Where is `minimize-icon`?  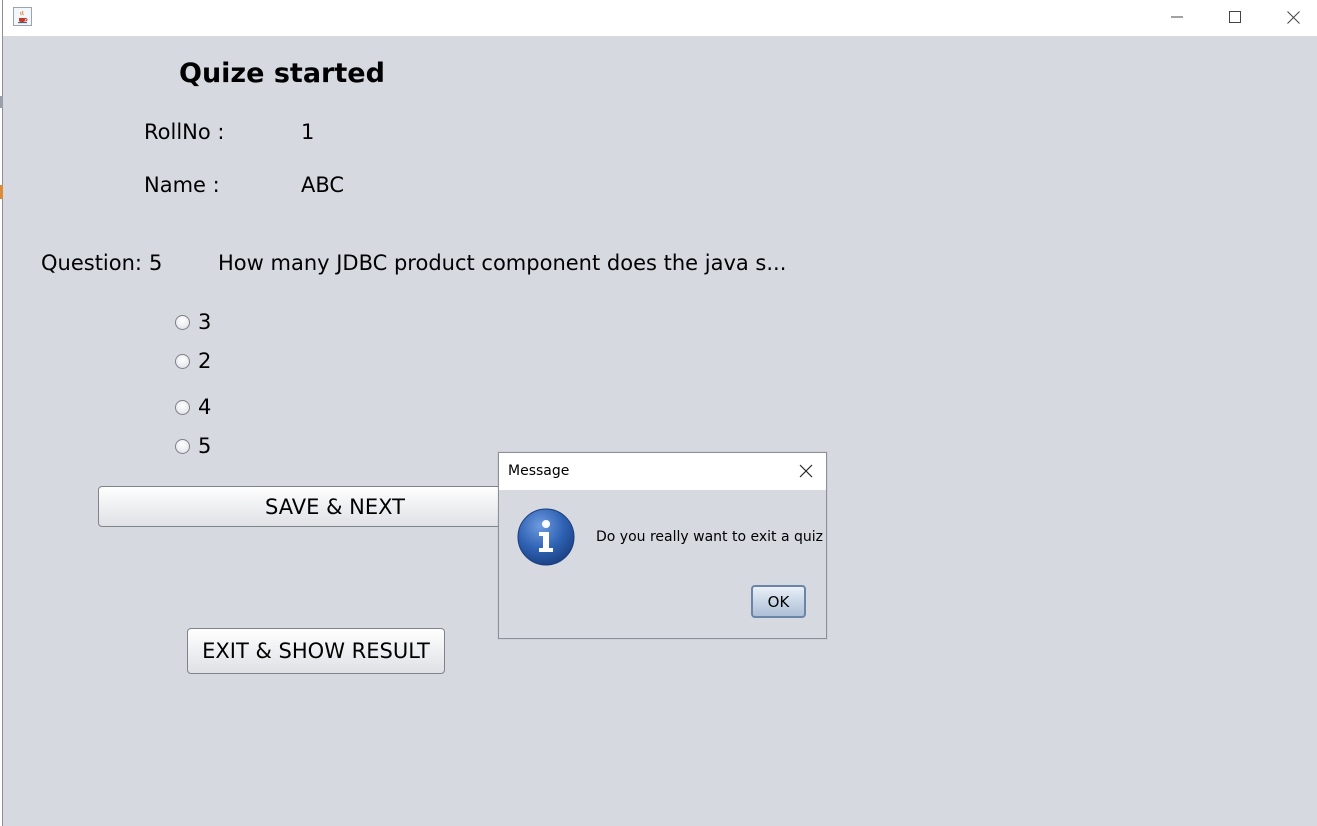
minimize-icon is located at coordinates (1177, 17).